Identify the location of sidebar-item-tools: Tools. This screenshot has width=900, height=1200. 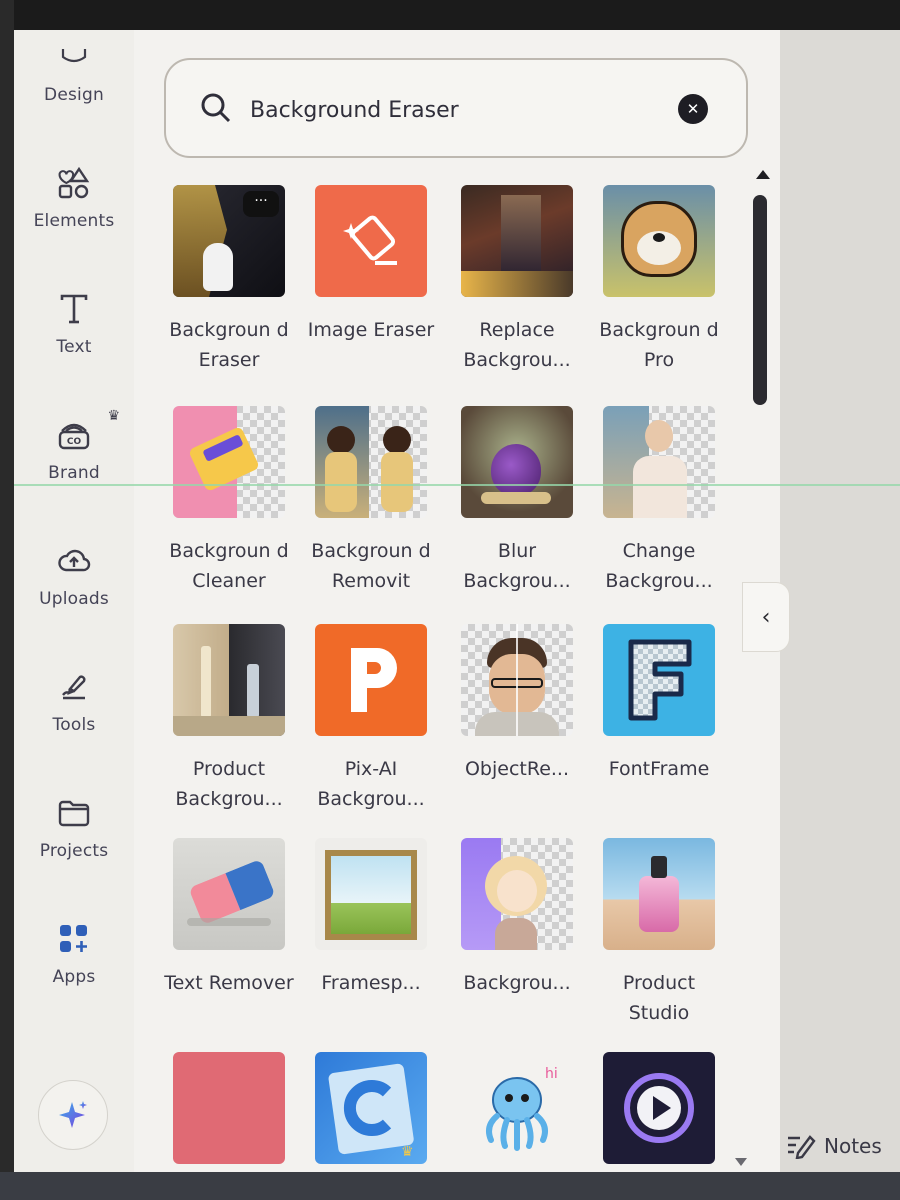
(74, 702).